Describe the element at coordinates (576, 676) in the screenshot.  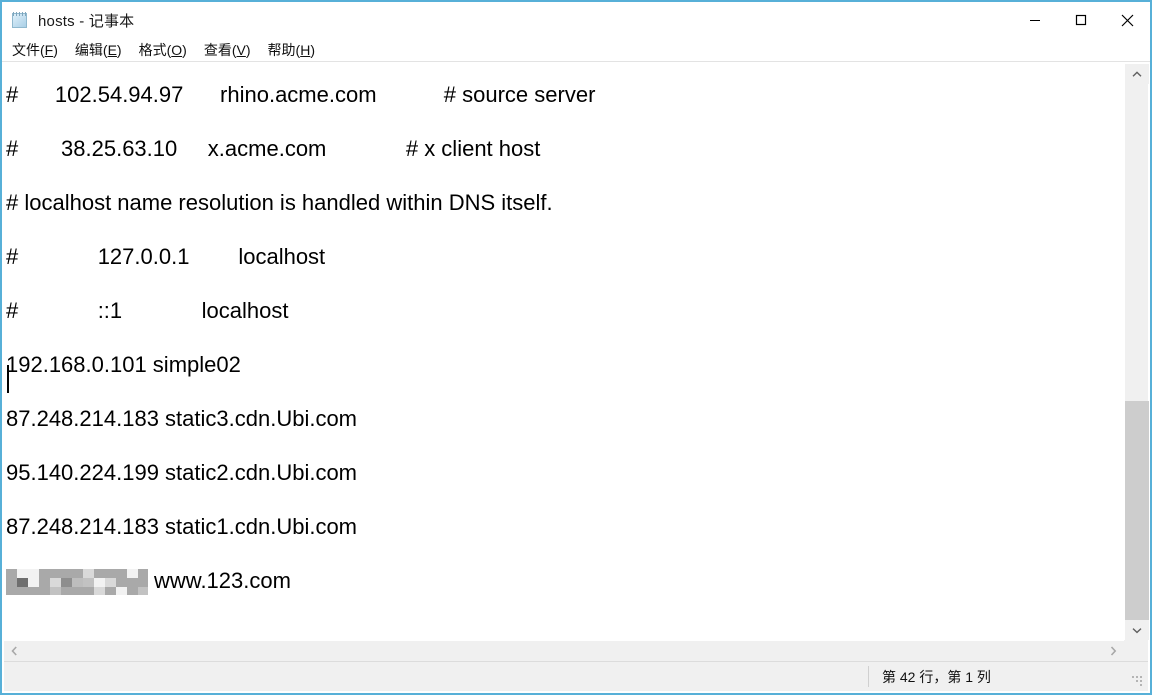
I see `status-bar: 第 42 行，第 1 列` at that location.